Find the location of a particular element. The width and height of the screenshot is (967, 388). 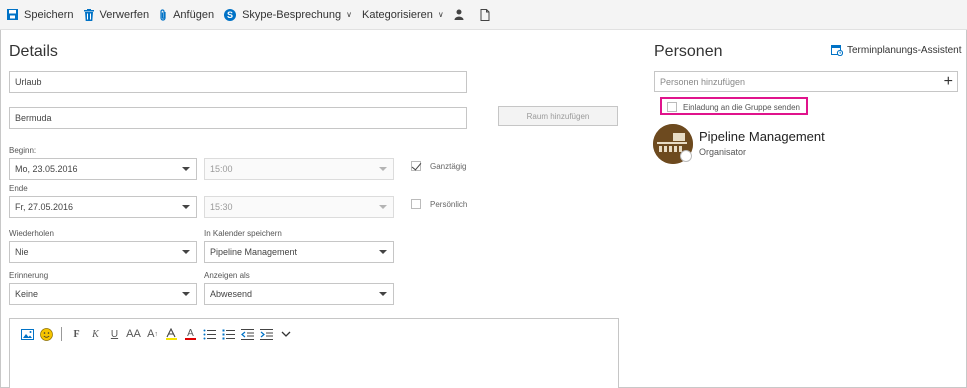

show-as-select: Abwesend is located at coordinates (299, 294).